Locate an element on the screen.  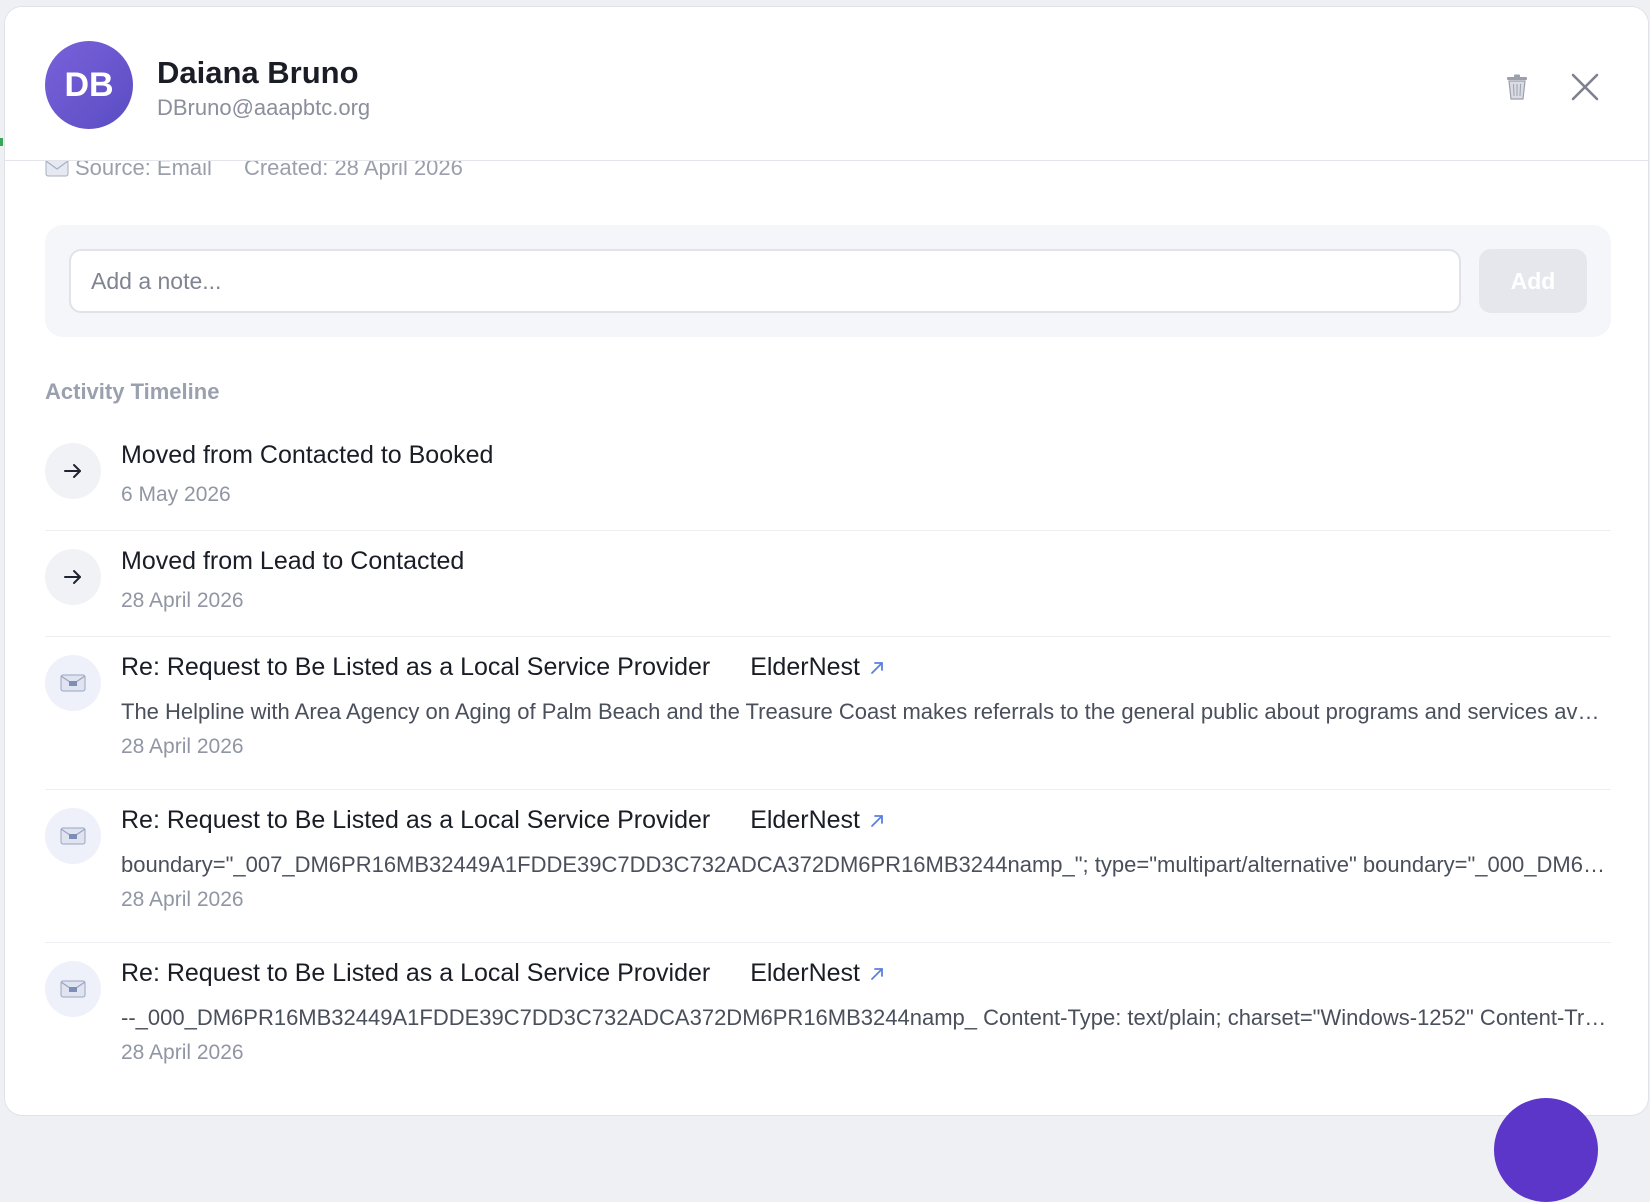
timeline-heading: Activity Timeline is located at coordinates (132, 391).